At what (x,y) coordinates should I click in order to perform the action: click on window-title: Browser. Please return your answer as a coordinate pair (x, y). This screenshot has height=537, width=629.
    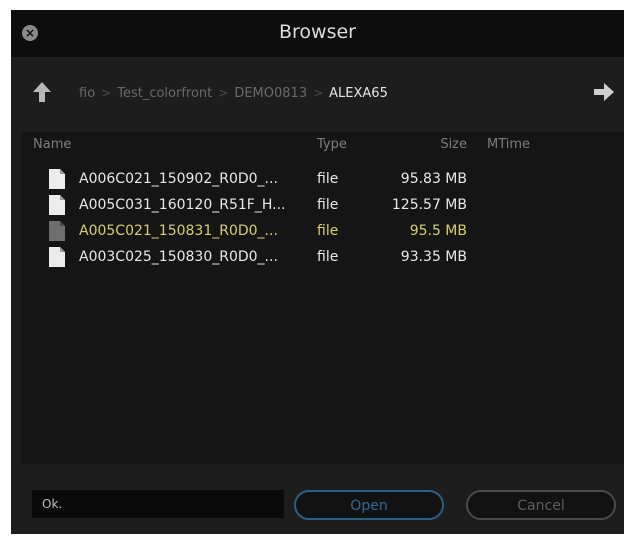
    Looking at the image, I should click on (317, 32).